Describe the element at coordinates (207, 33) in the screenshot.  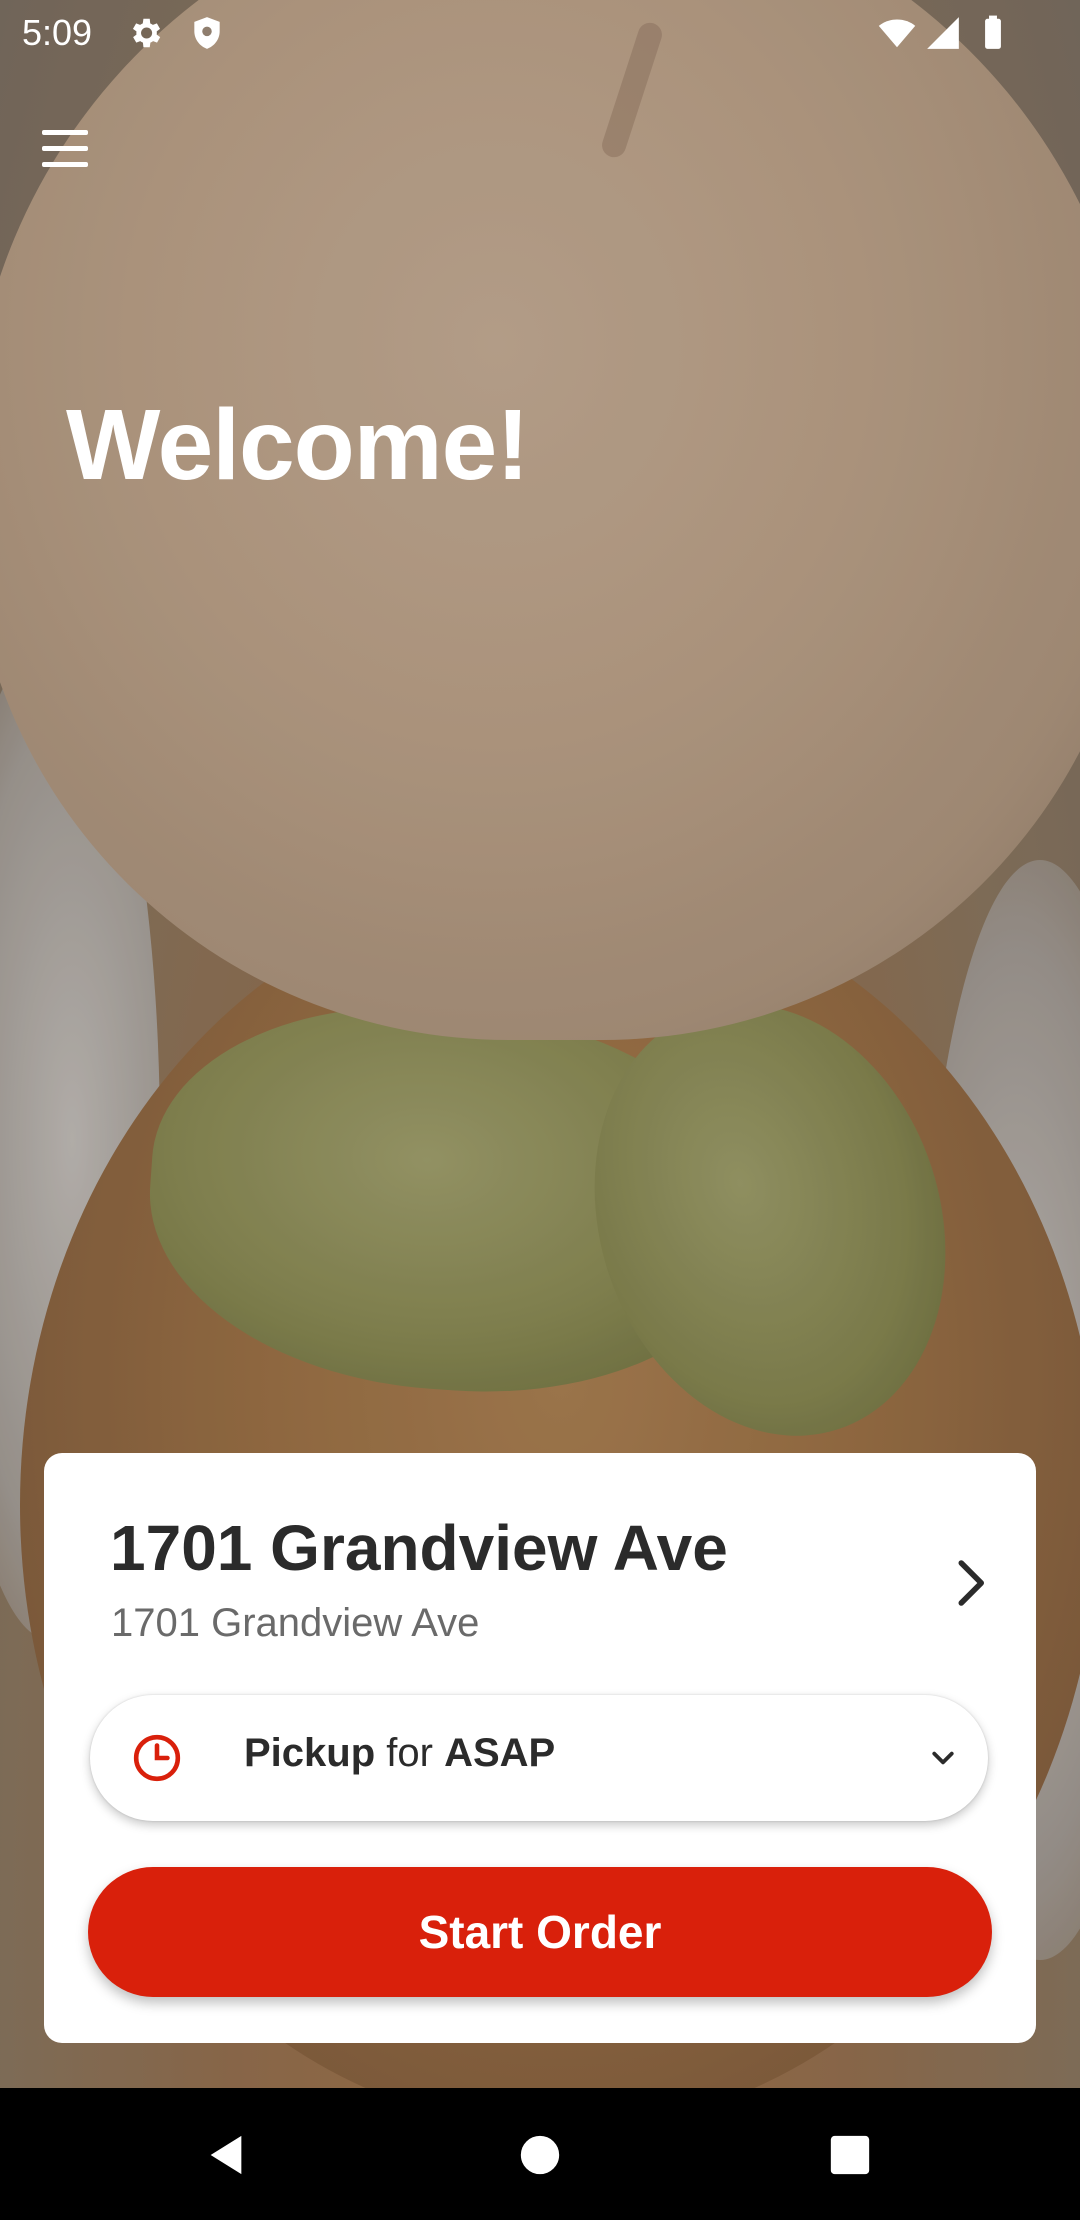
I see `shield-icon` at that location.